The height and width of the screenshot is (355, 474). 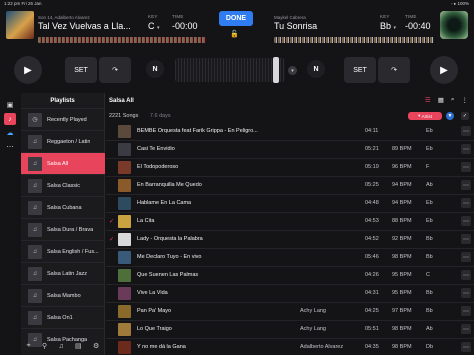 I want to click on folder-icon: ▤, so click(x=78, y=346).